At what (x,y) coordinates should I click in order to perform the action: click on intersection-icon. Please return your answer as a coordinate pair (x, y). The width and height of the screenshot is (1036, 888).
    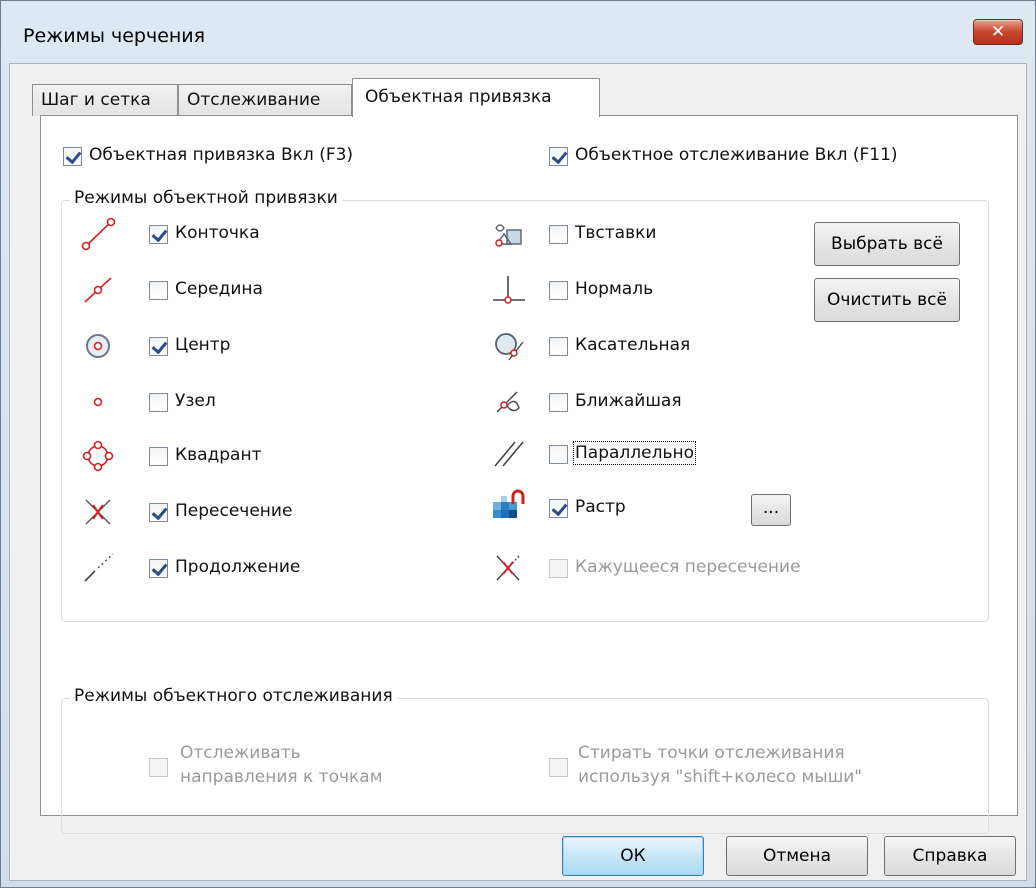
    Looking at the image, I should click on (98, 512).